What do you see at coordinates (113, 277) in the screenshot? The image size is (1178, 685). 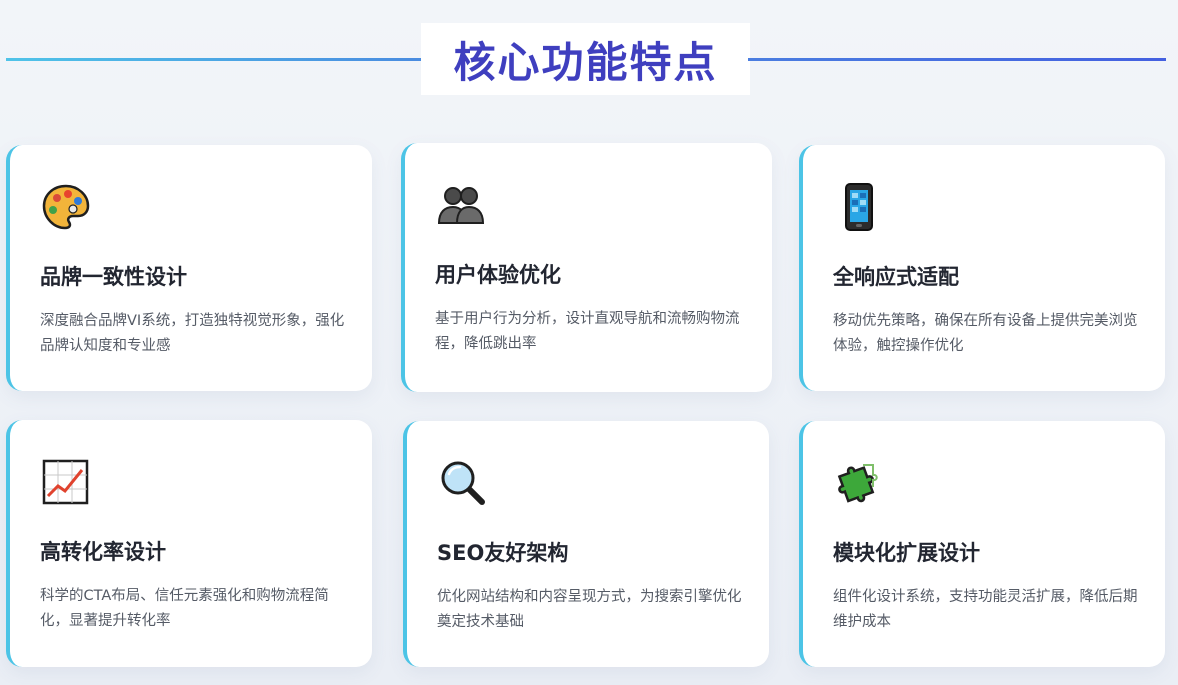 I see `feature-title: 品牌一致性设计` at bounding box center [113, 277].